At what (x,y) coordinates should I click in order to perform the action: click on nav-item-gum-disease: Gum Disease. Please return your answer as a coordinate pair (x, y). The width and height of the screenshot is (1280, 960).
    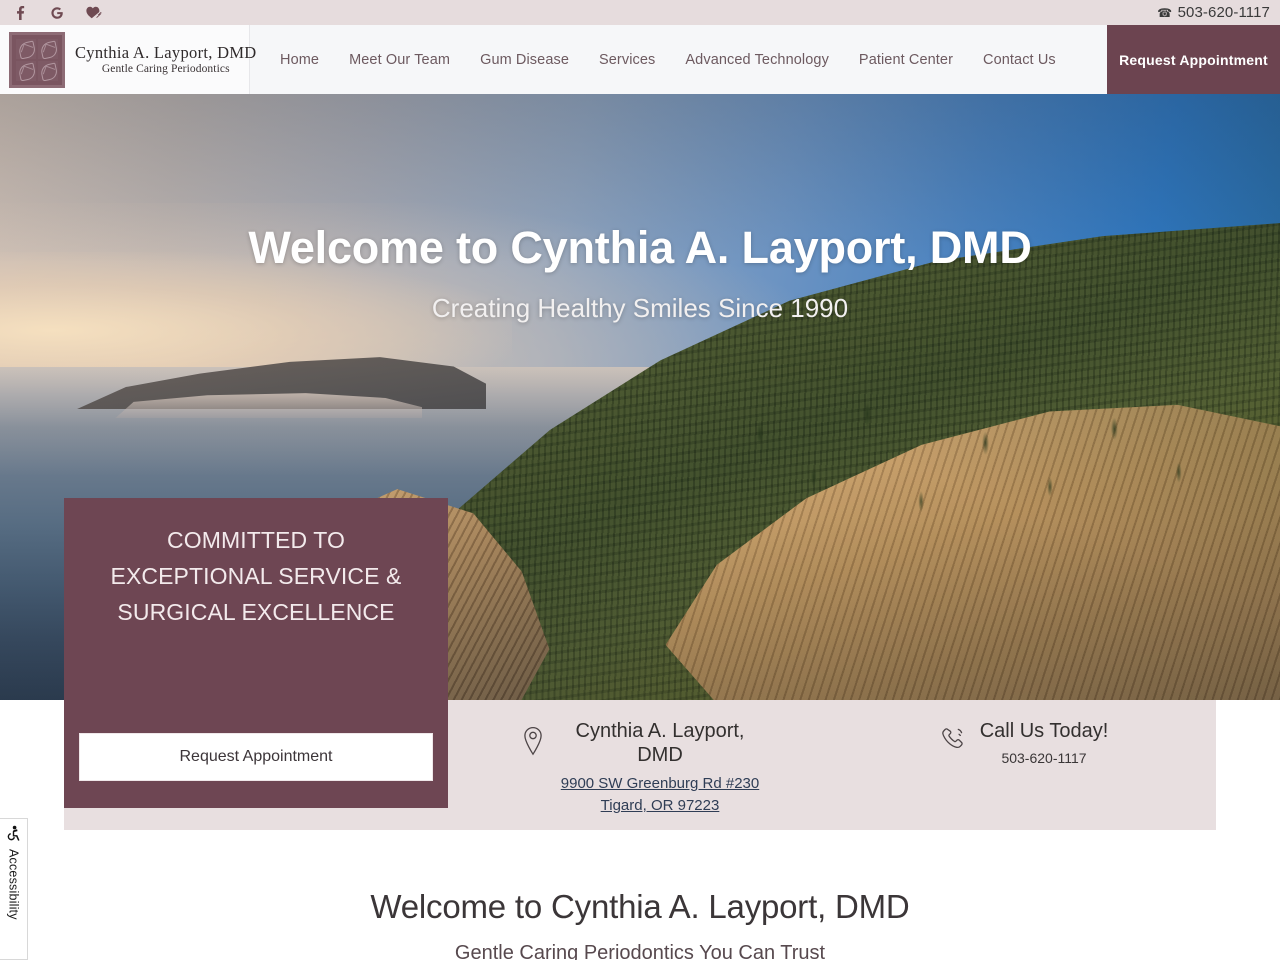
    Looking at the image, I should click on (524, 60).